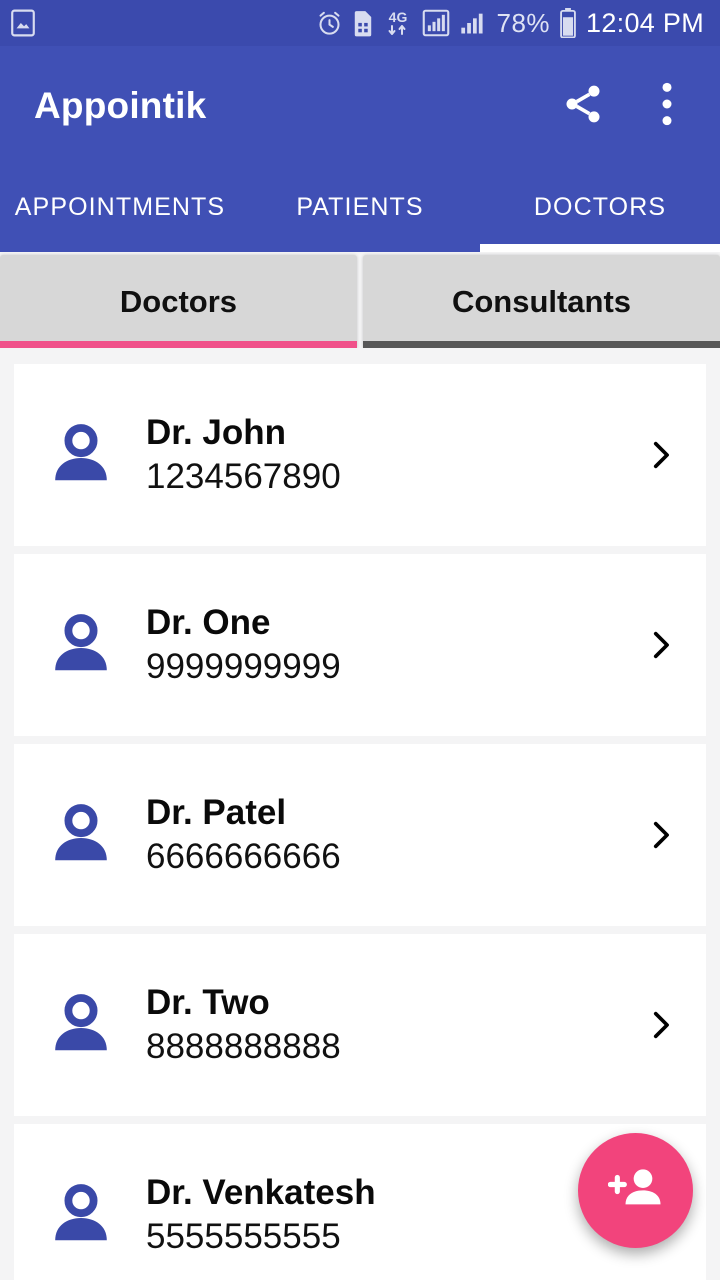 The height and width of the screenshot is (1280, 720). Describe the element at coordinates (363, 23) in the screenshot. I see `sim-card-icon` at that location.